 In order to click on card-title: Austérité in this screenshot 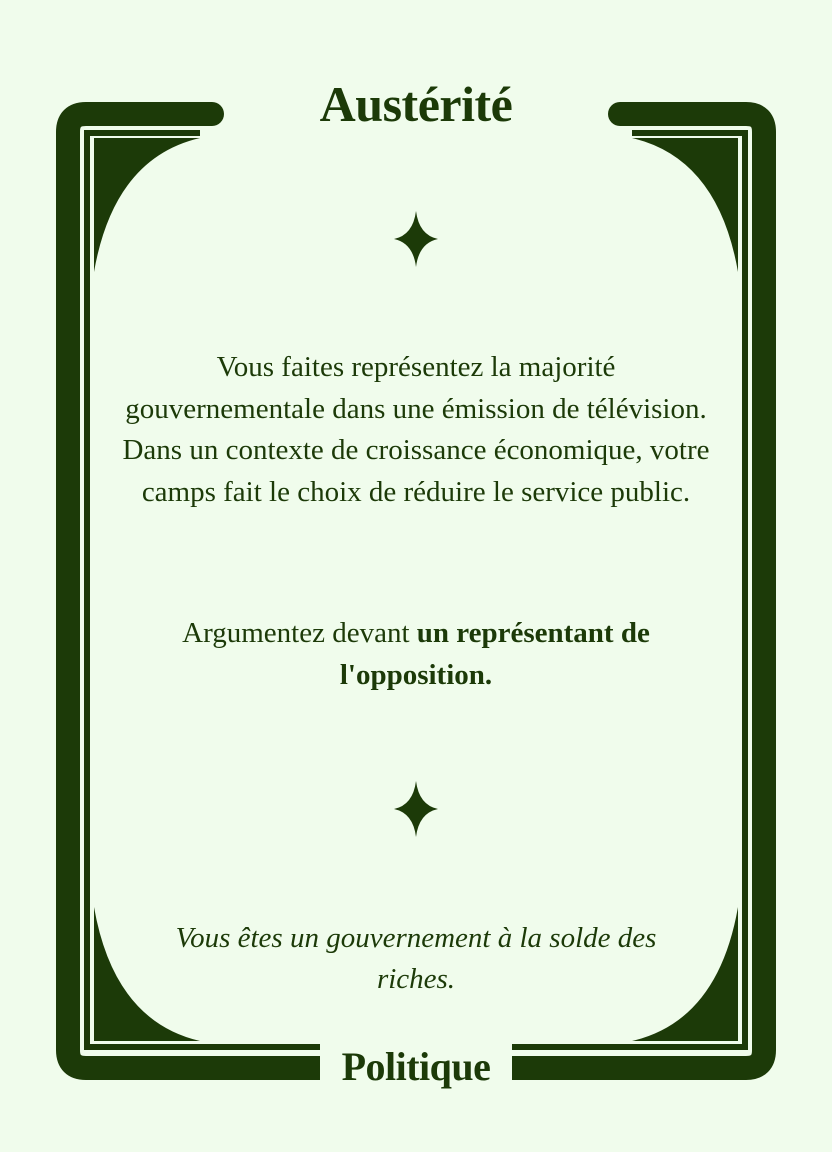, I will do `click(416, 104)`.